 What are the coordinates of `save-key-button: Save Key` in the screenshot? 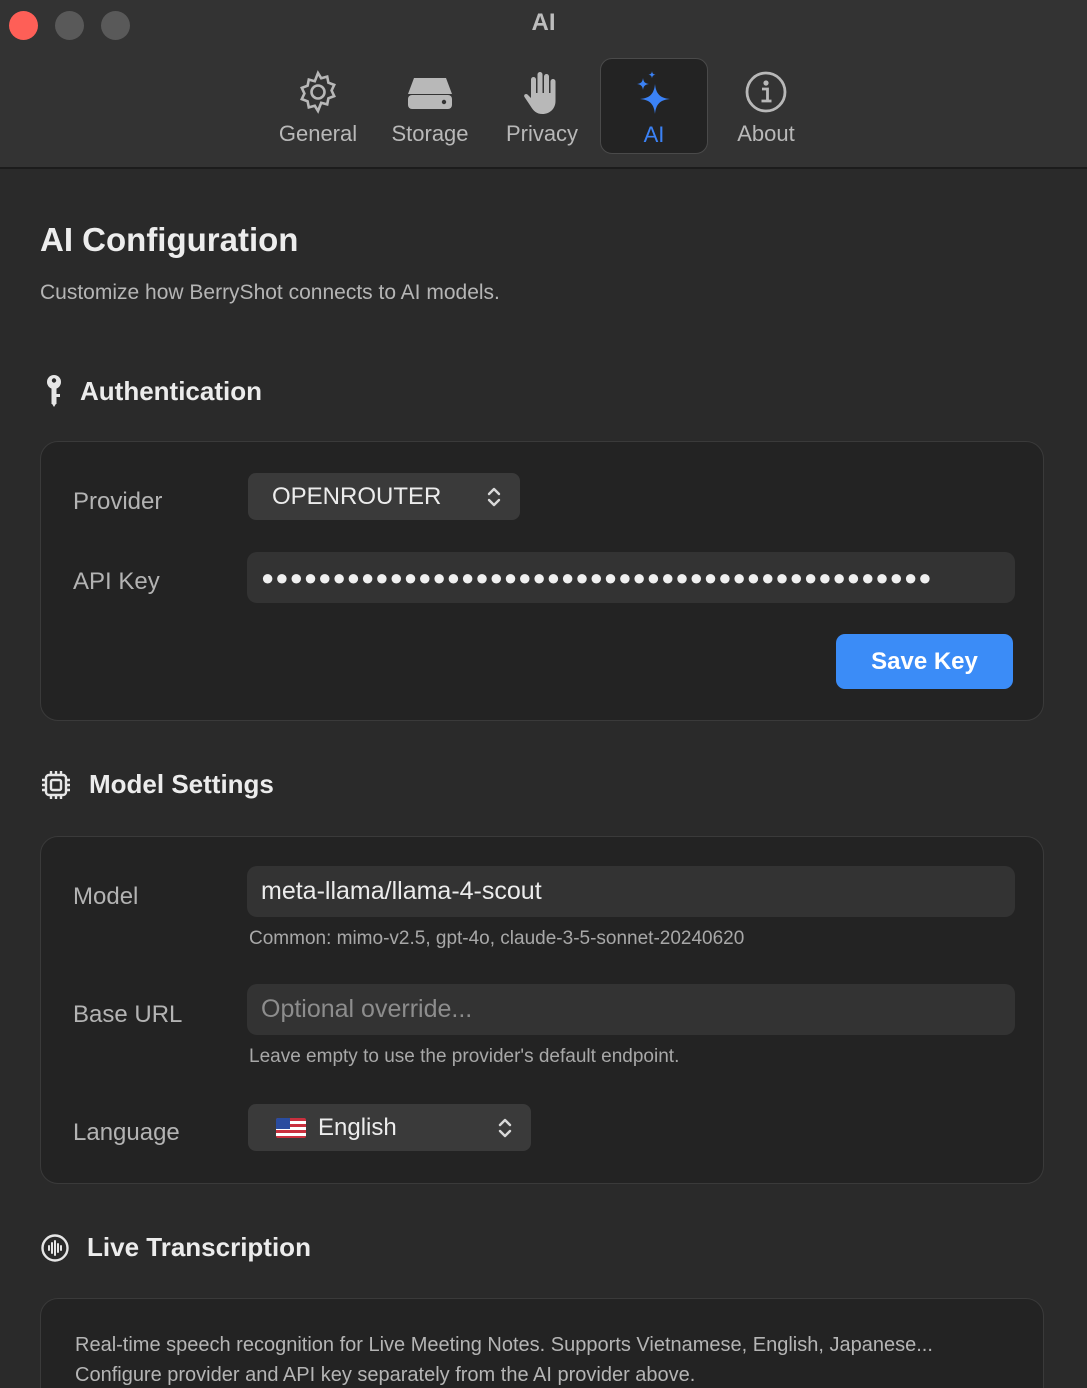 It's located at (924, 661).